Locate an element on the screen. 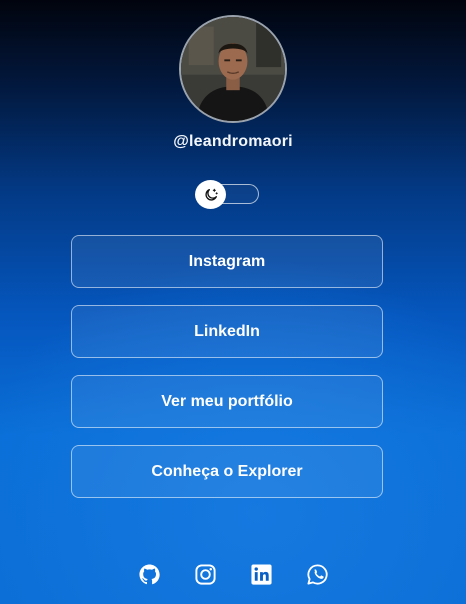 Image resolution: width=466 pixels, height=604 pixels. github-social-link is located at coordinates (149, 574).